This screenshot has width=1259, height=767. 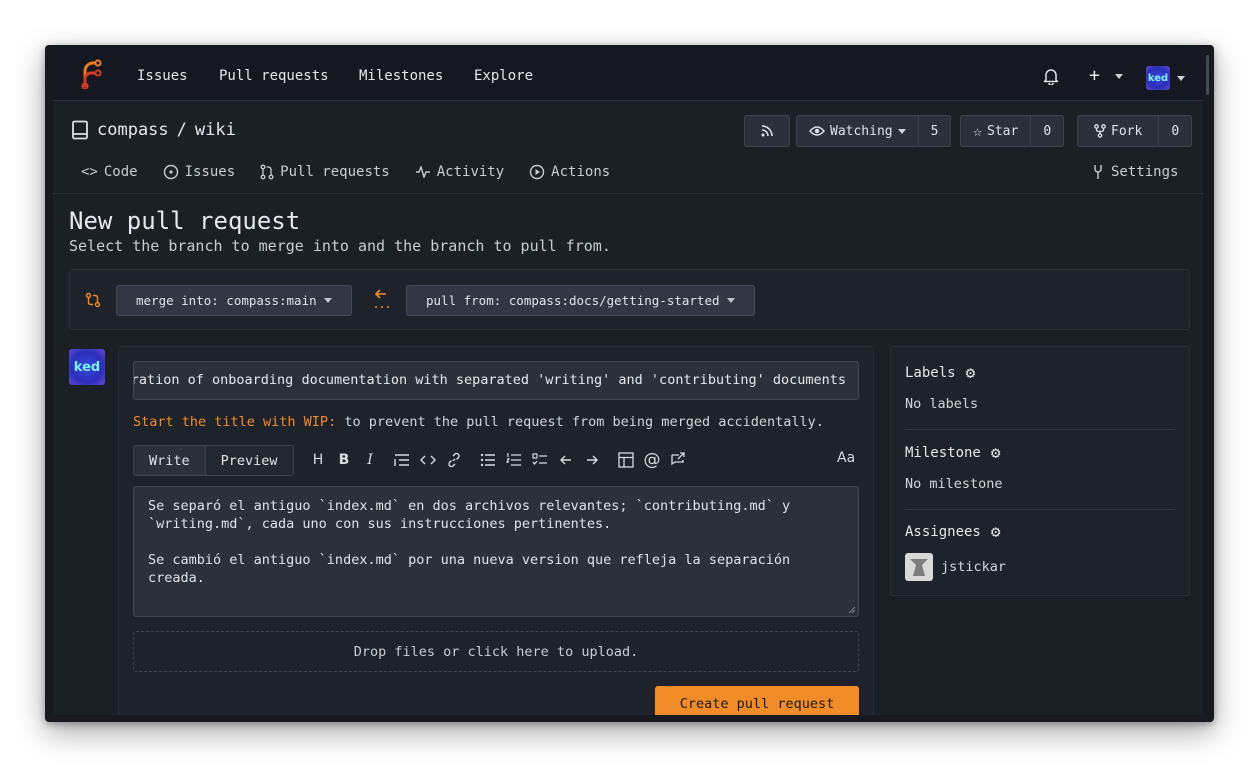 I want to click on tab-code-label: Code, so click(x=120, y=172).